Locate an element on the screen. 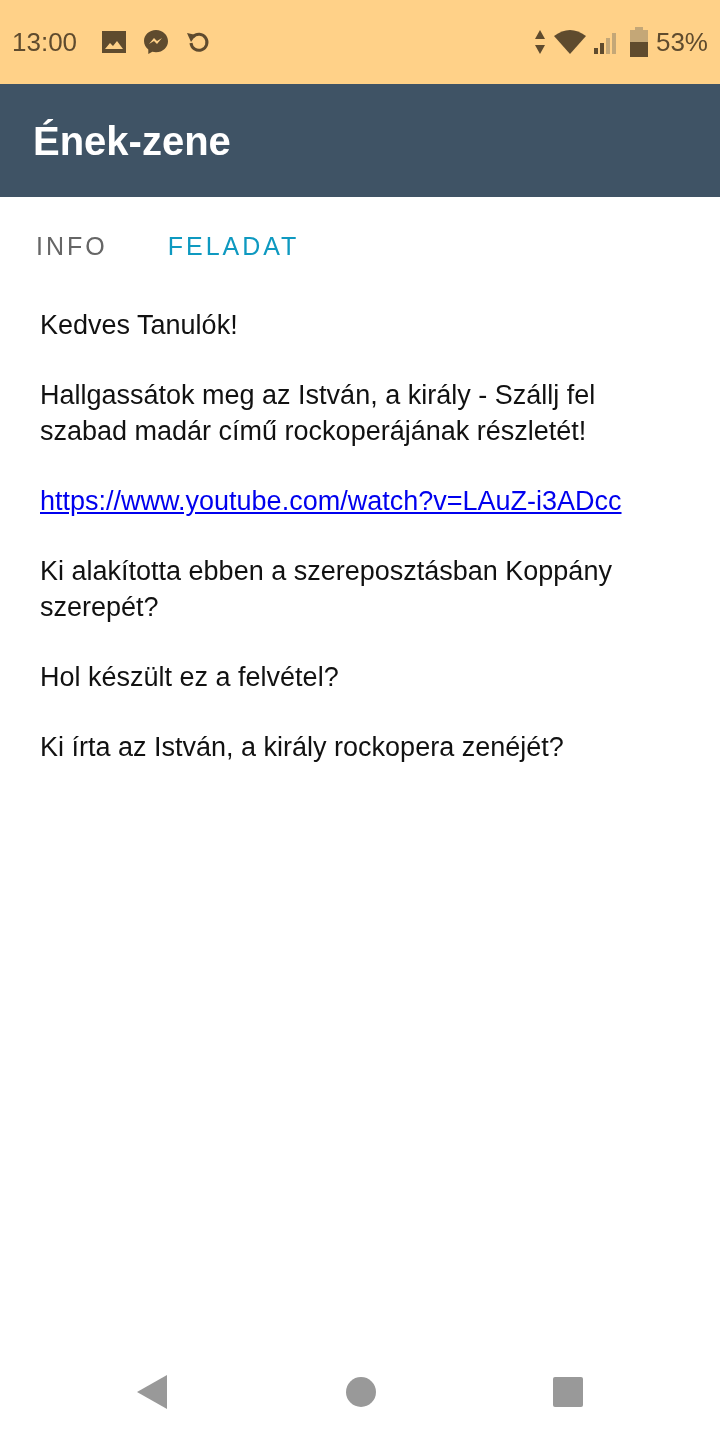 The width and height of the screenshot is (720, 1440). recents-icon is located at coordinates (568, 1392).